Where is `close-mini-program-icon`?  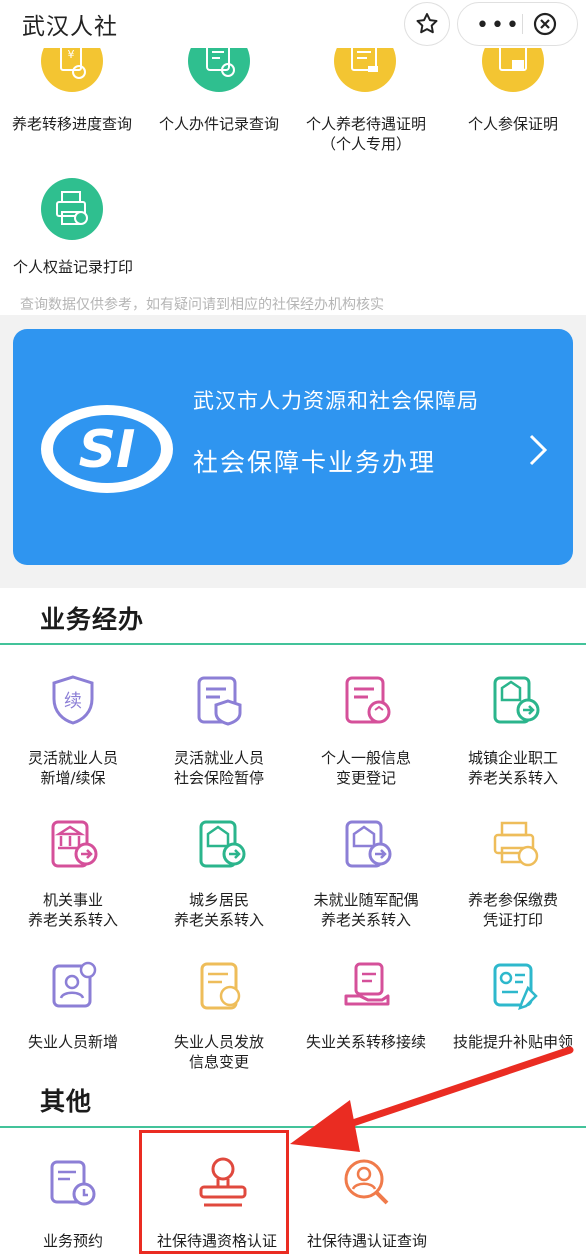 close-mini-program-icon is located at coordinates (545, 24).